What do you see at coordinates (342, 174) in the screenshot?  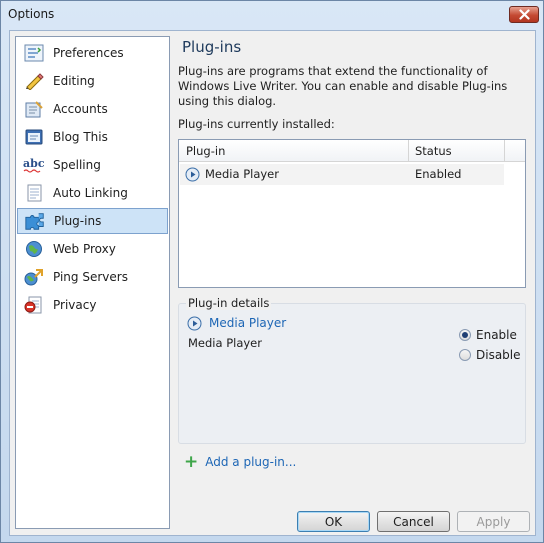 I see `table-row: Media Player Enabled` at bounding box center [342, 174].